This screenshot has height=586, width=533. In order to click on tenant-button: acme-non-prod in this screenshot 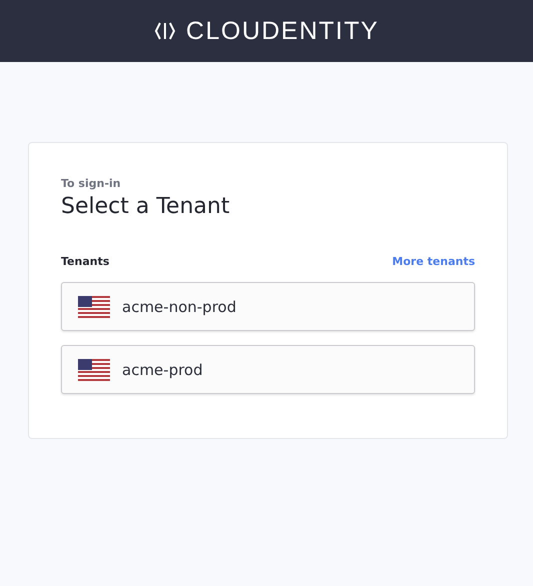, I will do `click(268, 306)`.